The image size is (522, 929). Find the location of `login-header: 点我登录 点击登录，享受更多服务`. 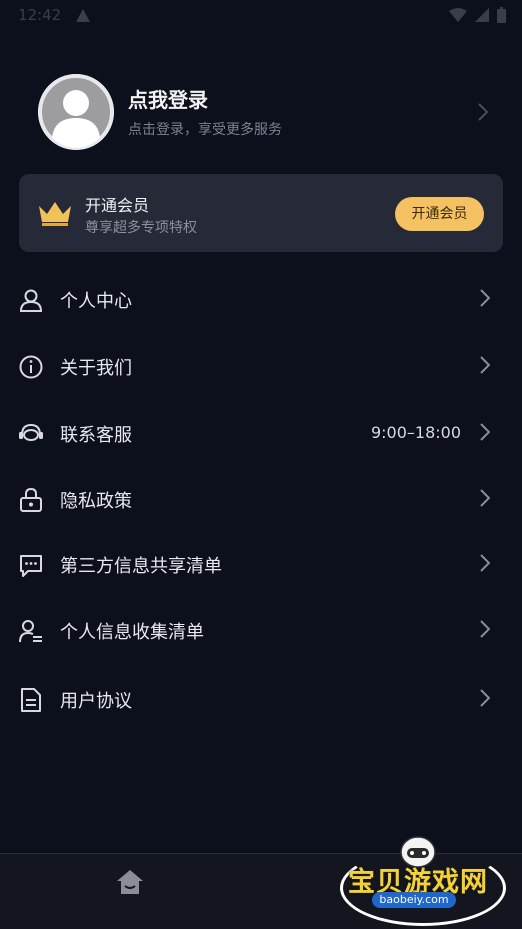

login-header: 点我登录 点击登录，享受更多服务 is located at coordinates (268, 112).